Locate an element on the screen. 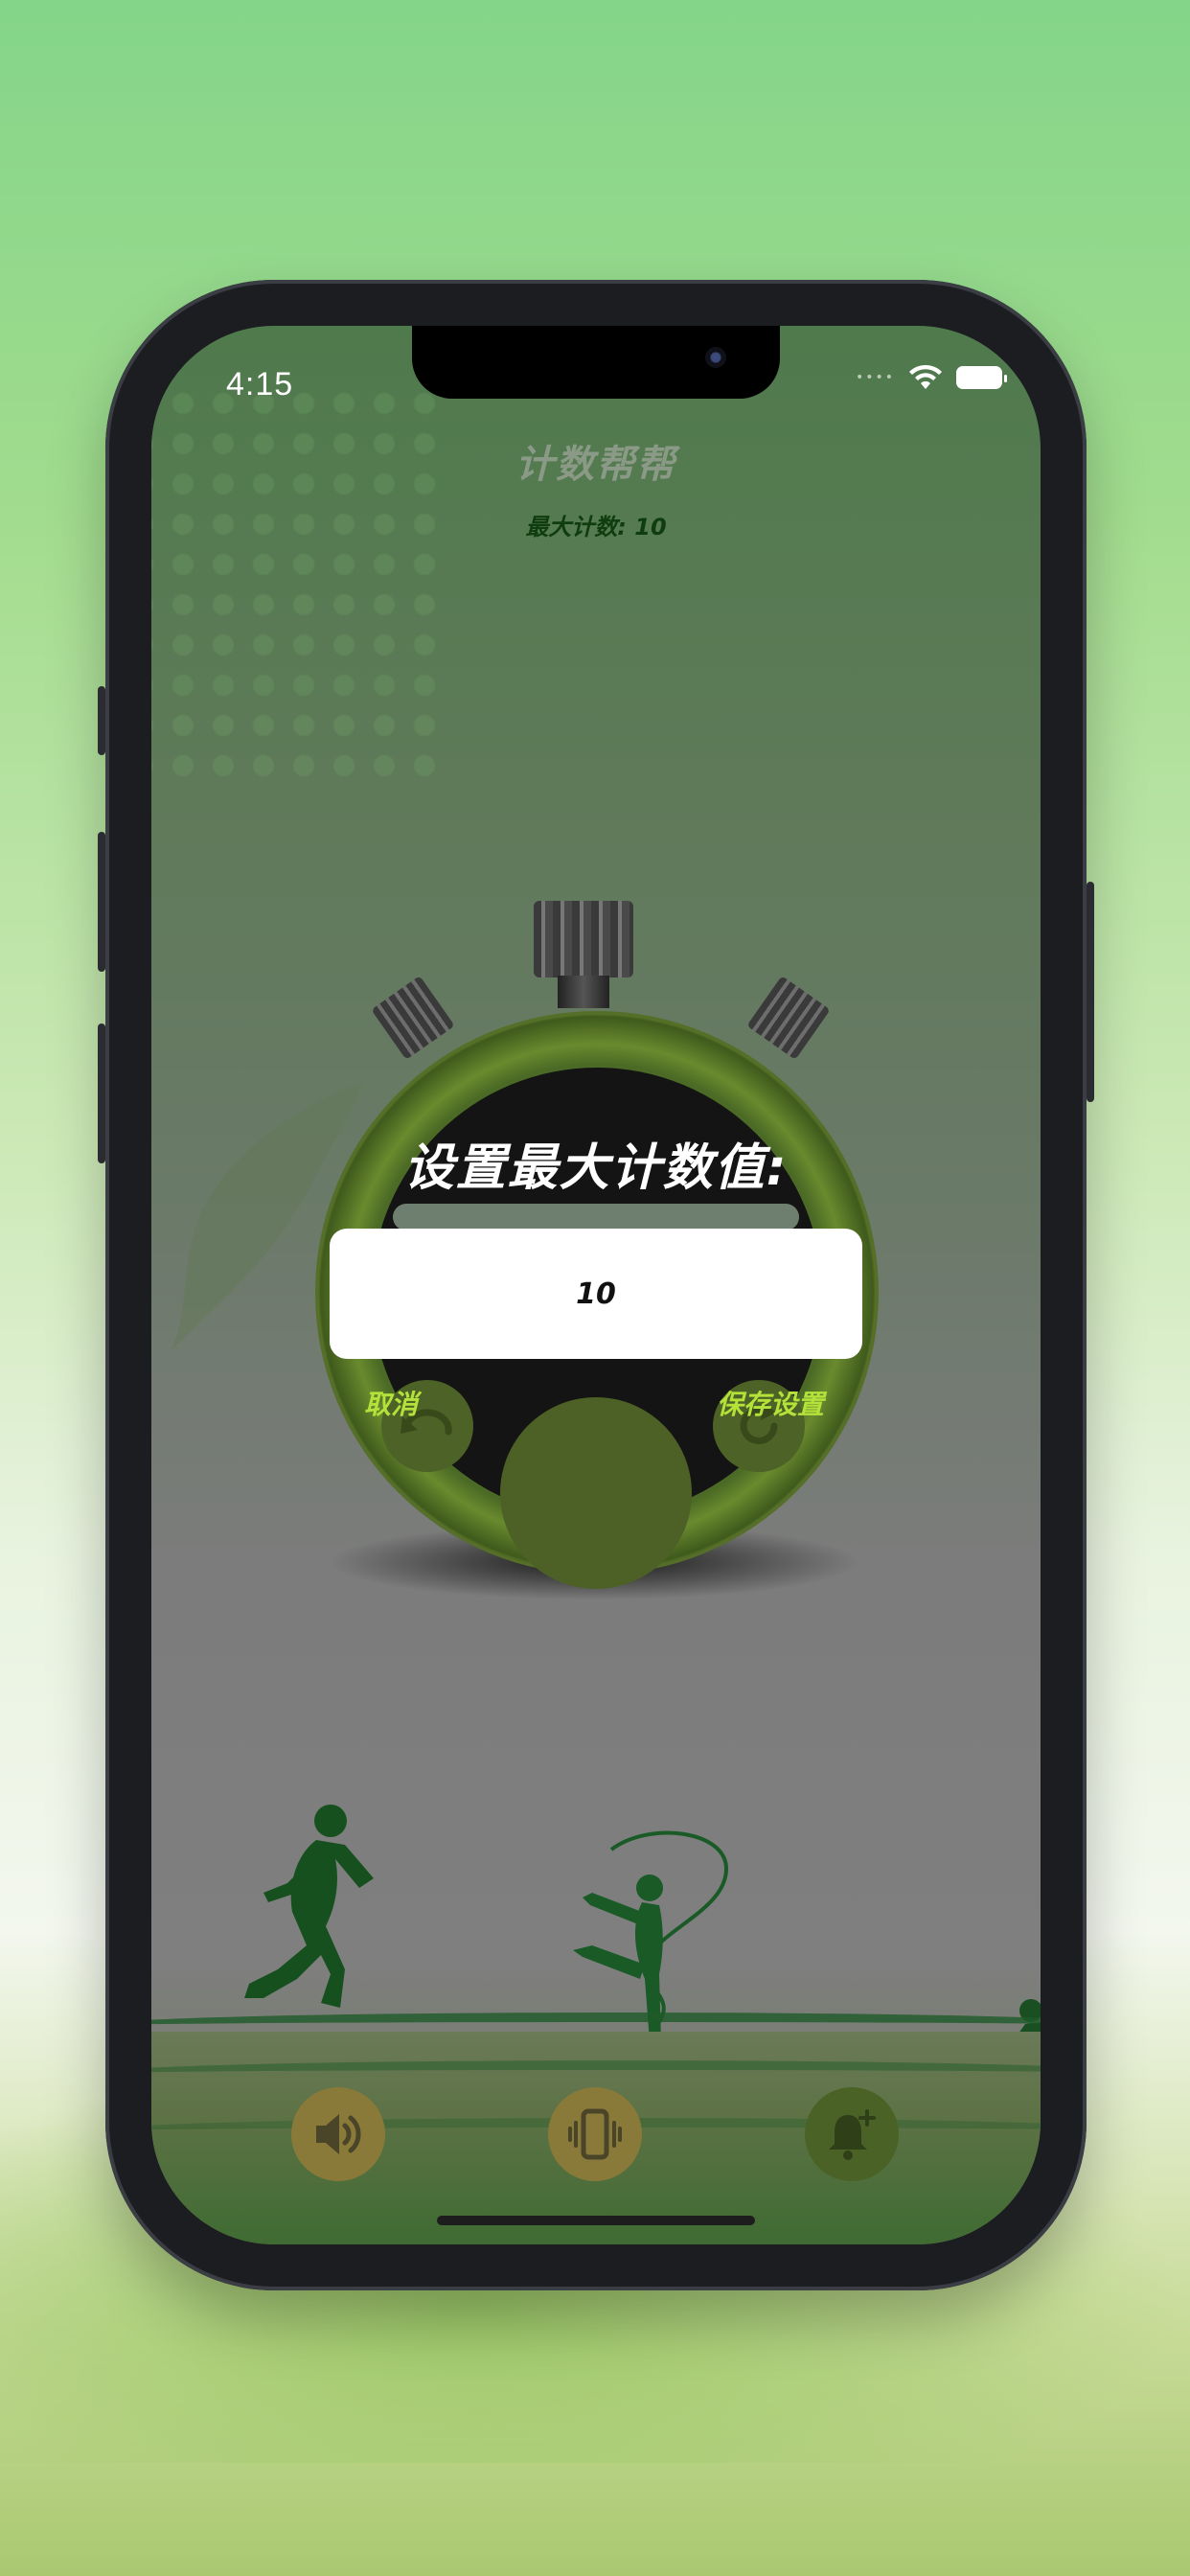 Image resolution: width=1190 pixels, height=2576 pixels. runner-silhouette is located at coordinates (309, 1906).